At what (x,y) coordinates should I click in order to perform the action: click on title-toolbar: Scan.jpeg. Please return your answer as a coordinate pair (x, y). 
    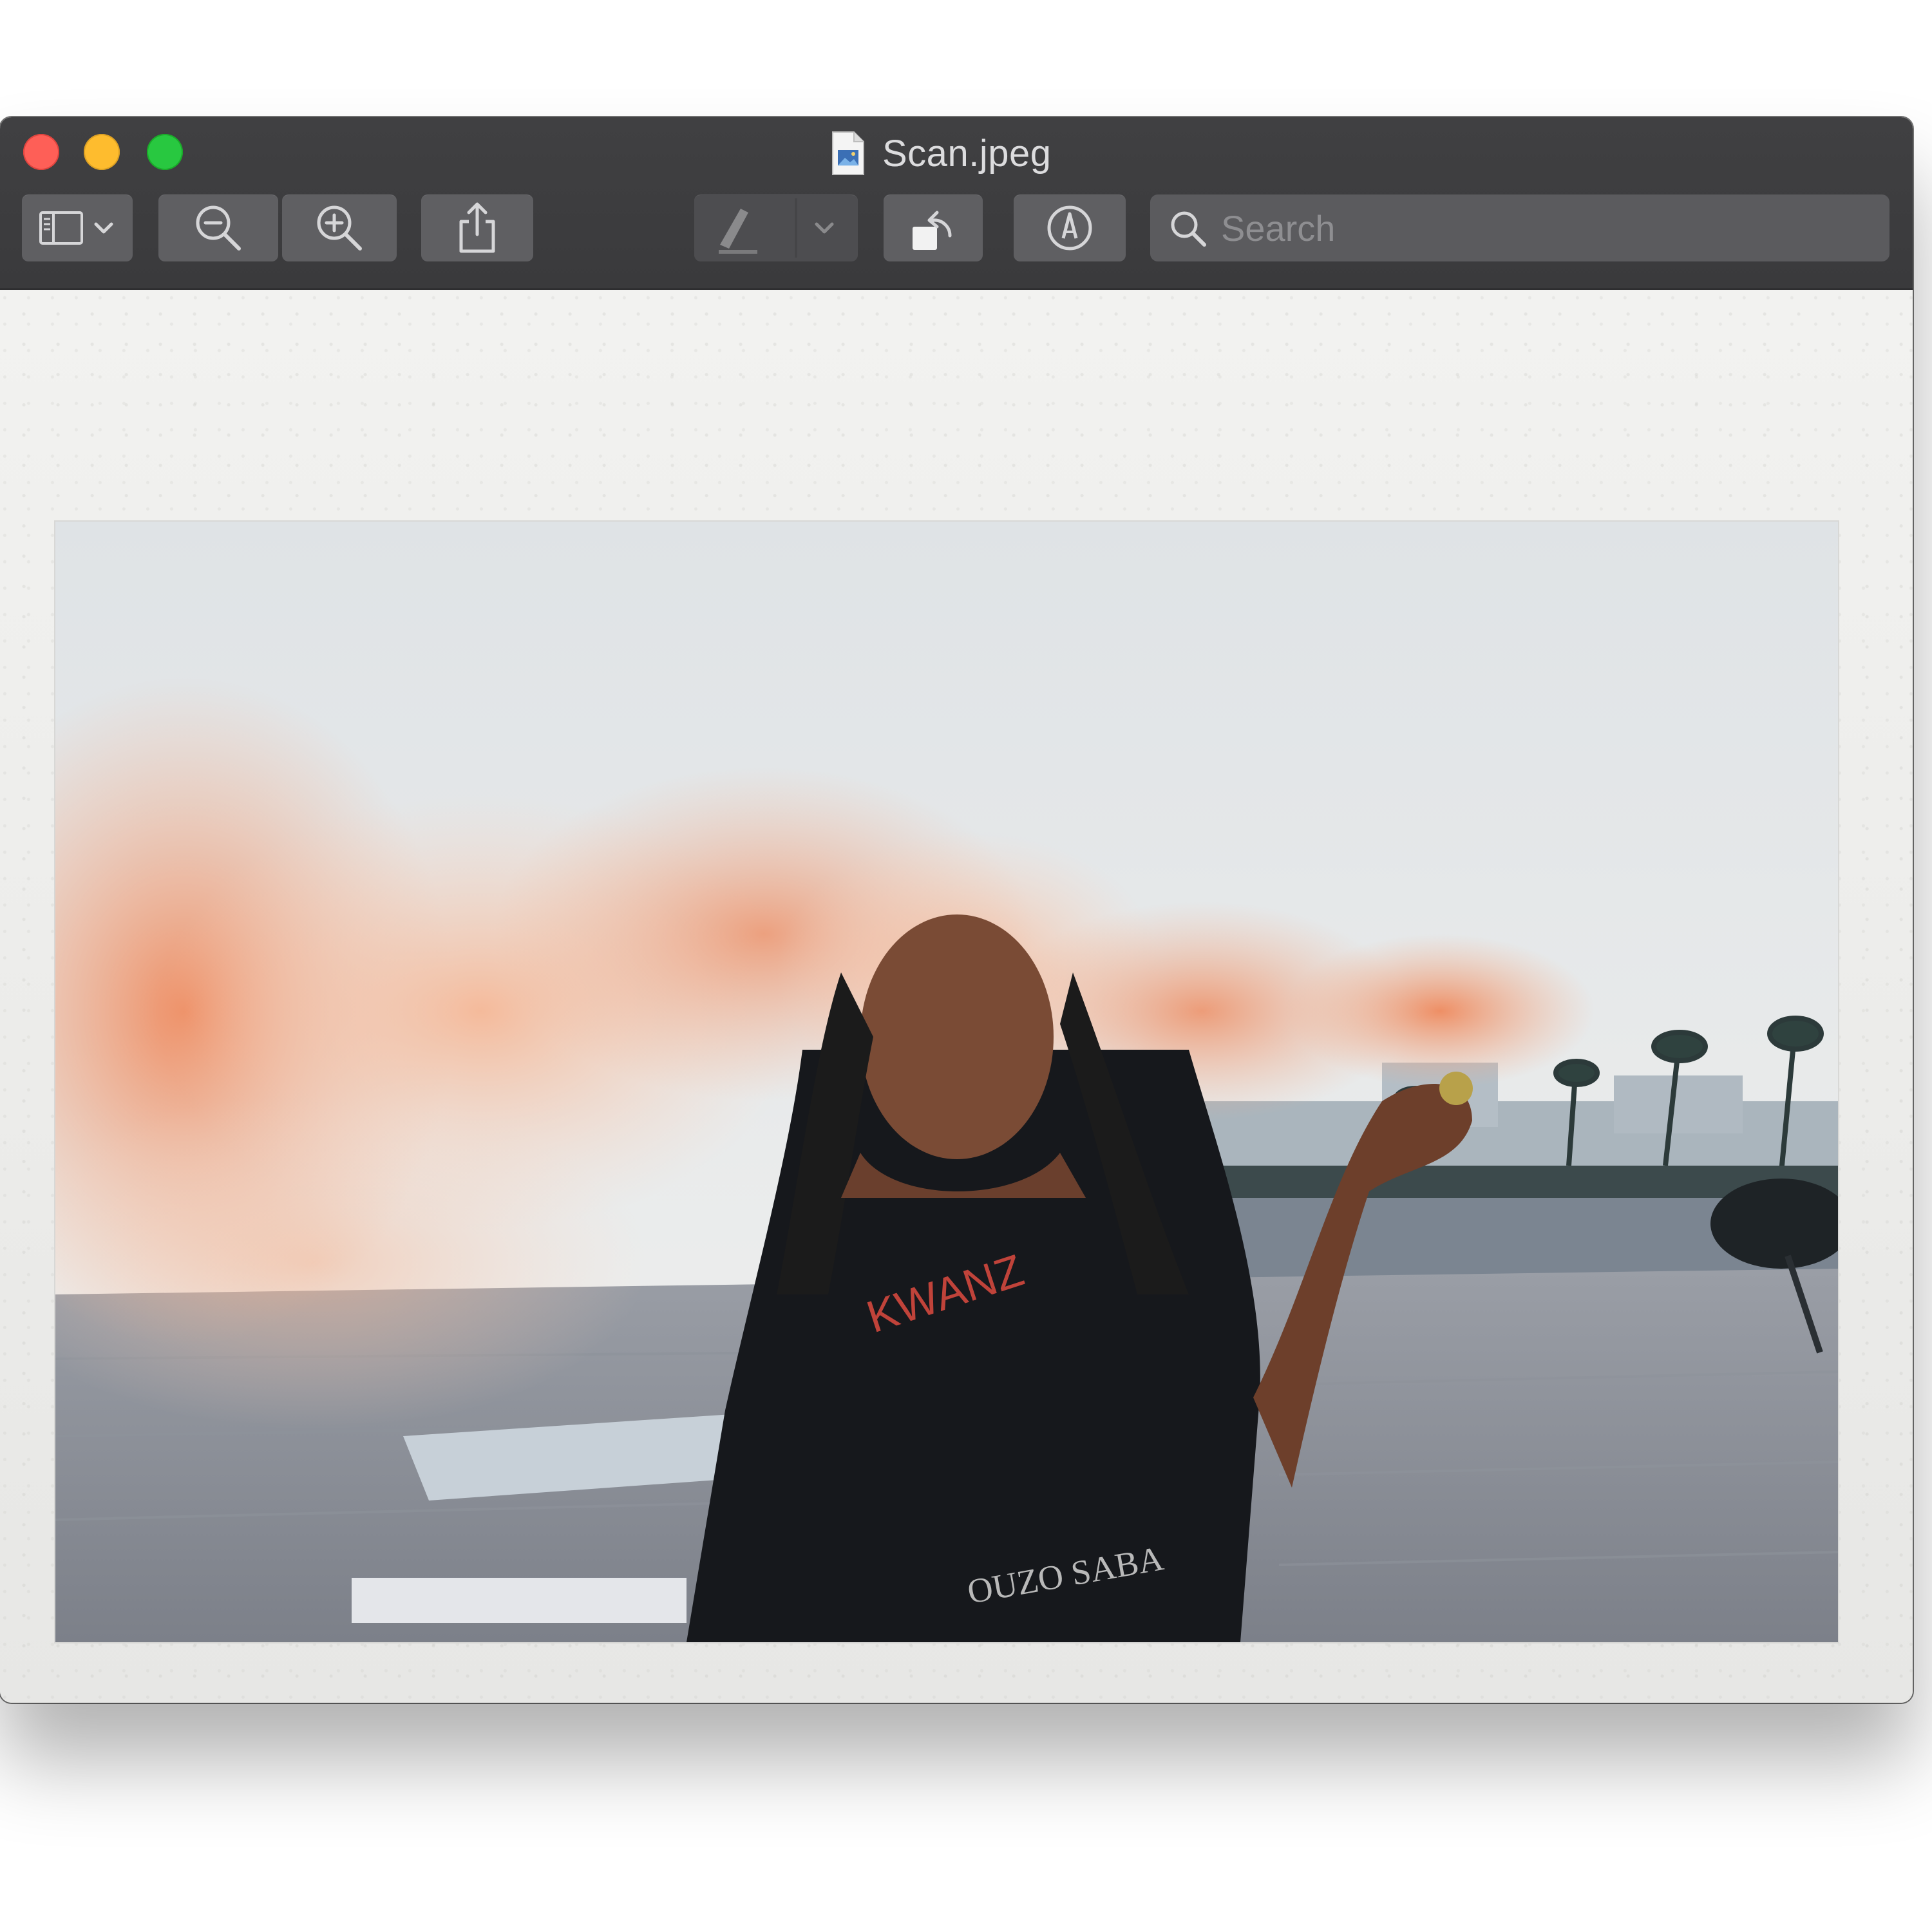
    Looking at the image, I should click on (956, 203).